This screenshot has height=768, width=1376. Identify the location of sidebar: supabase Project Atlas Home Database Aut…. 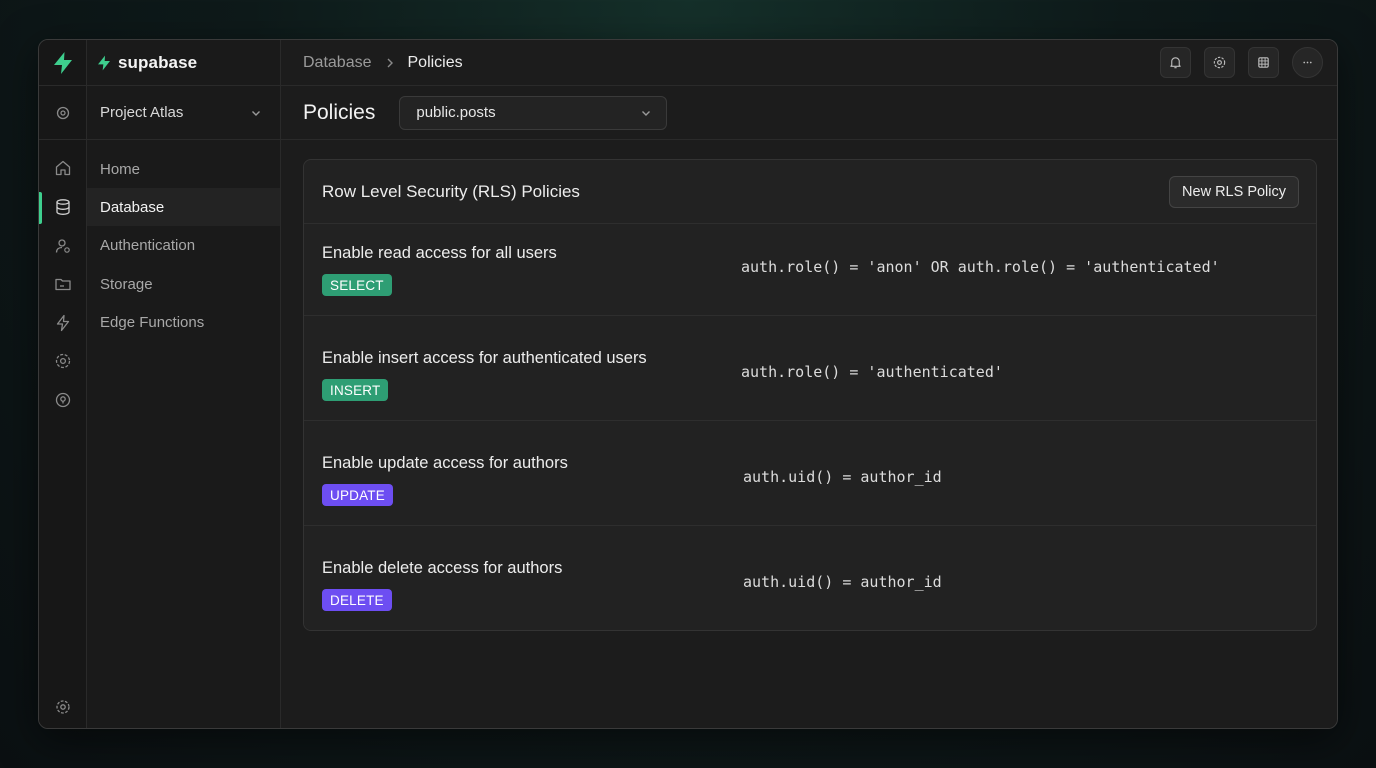
(184, 384).